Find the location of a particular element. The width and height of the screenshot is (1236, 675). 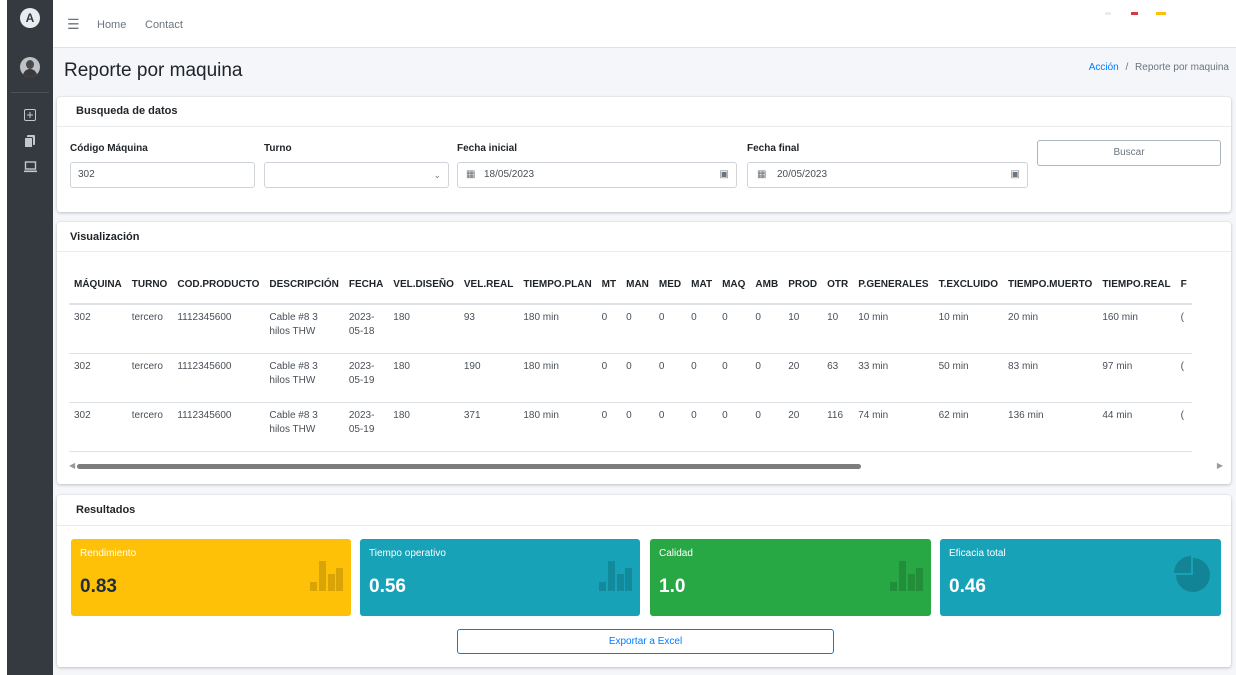

start-date-input: ▦ 18/05/2023 ▣ is located at coordinates (597, 175).